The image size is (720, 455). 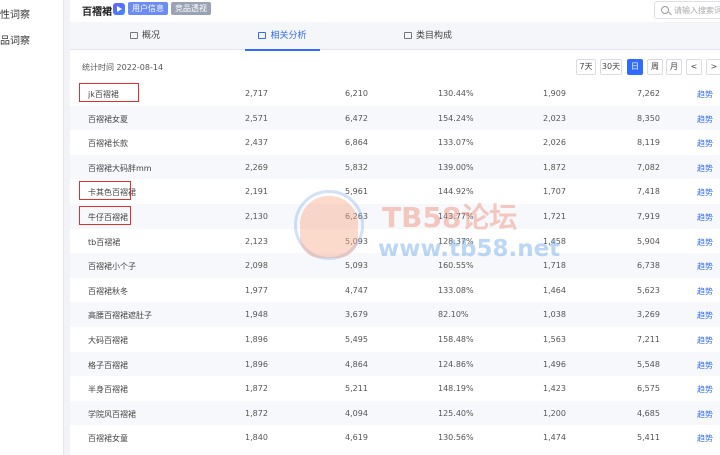 I want to click on search-placeholder: 请输入搜索词, so click(x=697, y=10).